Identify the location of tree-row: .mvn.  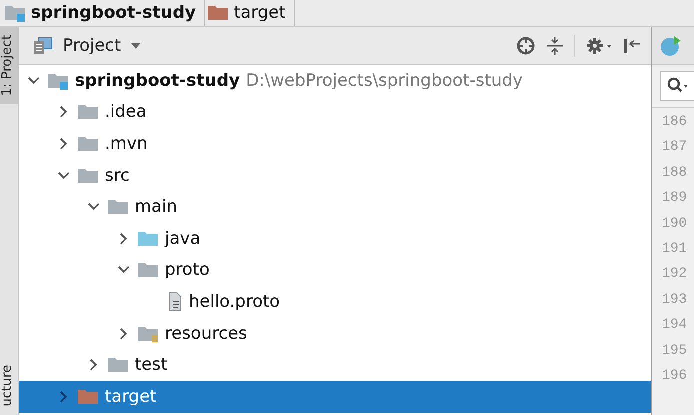
(335, 144).